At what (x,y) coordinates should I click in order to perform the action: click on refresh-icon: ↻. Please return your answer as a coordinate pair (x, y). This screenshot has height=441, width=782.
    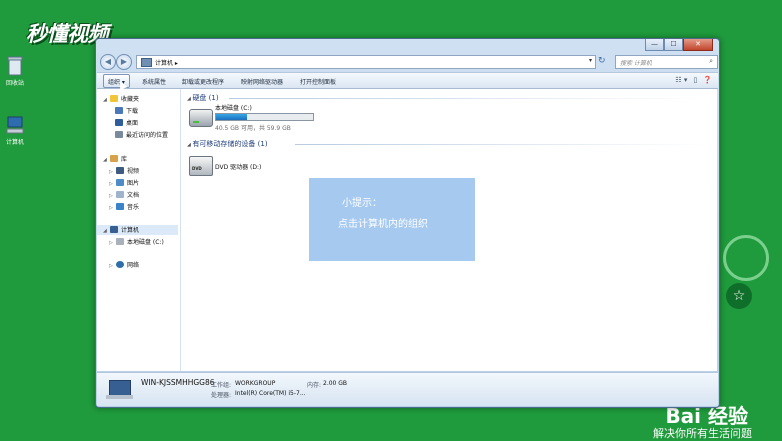
    Looking at the image, I should click on (604, 61).